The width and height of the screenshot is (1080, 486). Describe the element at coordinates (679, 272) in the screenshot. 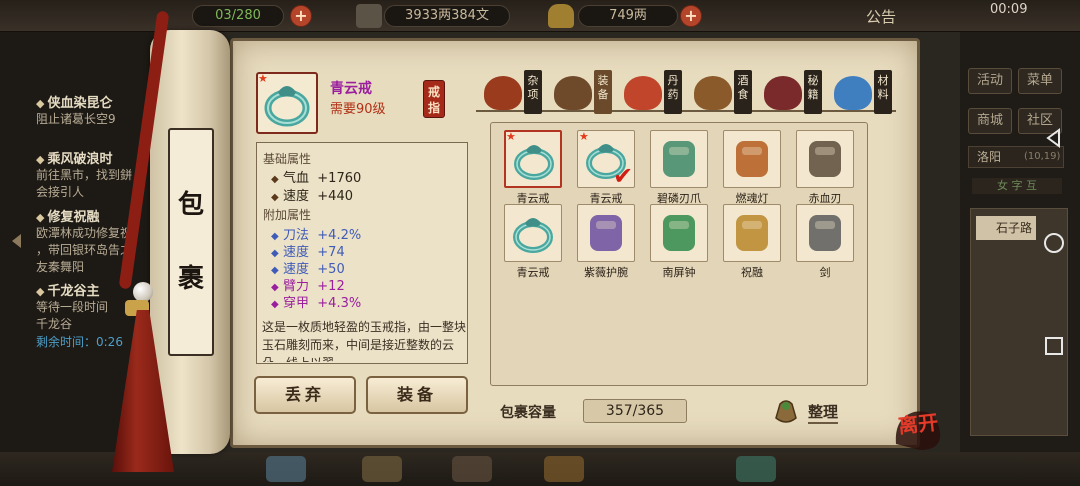

I see `inventory-item-name: 南屏钟` at that location.